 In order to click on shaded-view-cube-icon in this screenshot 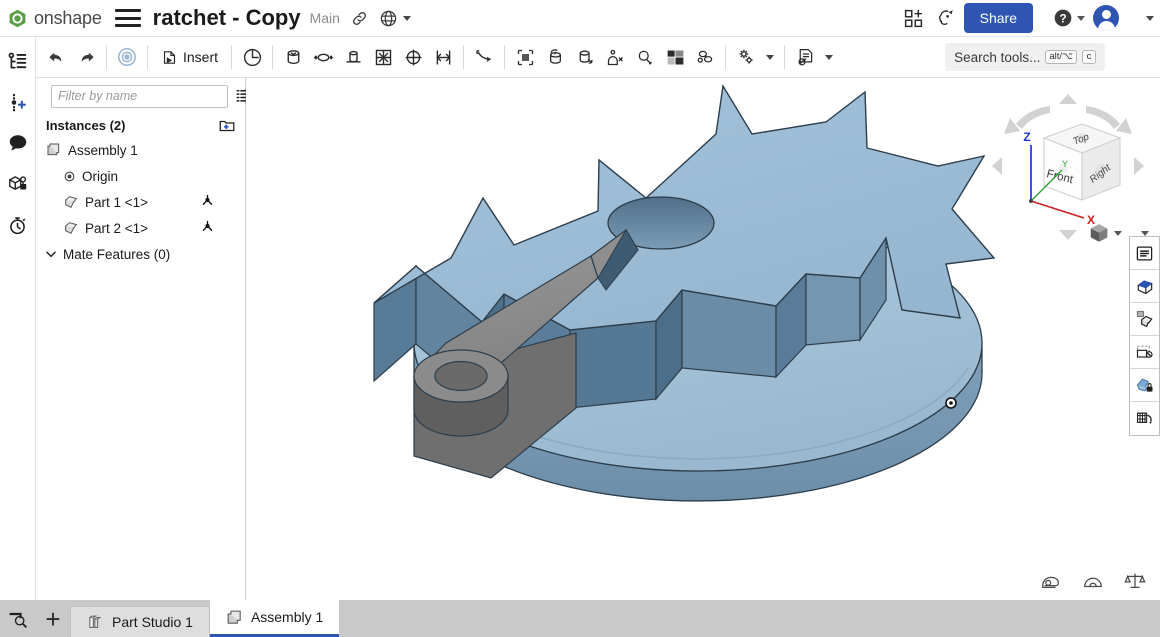, I will do `click(1099, 233)`.